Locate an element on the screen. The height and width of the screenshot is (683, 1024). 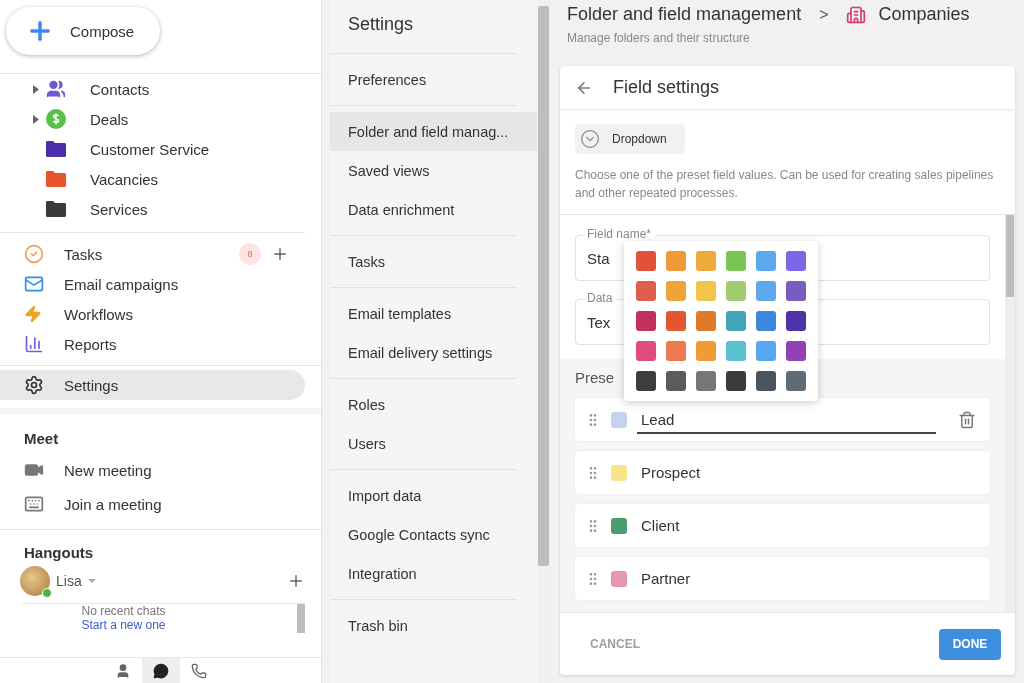
nav-item: Email campaigns is located at coordinates (144, 284).